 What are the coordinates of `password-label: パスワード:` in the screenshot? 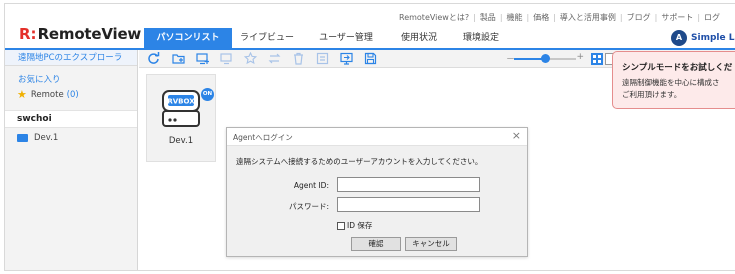 It's located at (308, 206).